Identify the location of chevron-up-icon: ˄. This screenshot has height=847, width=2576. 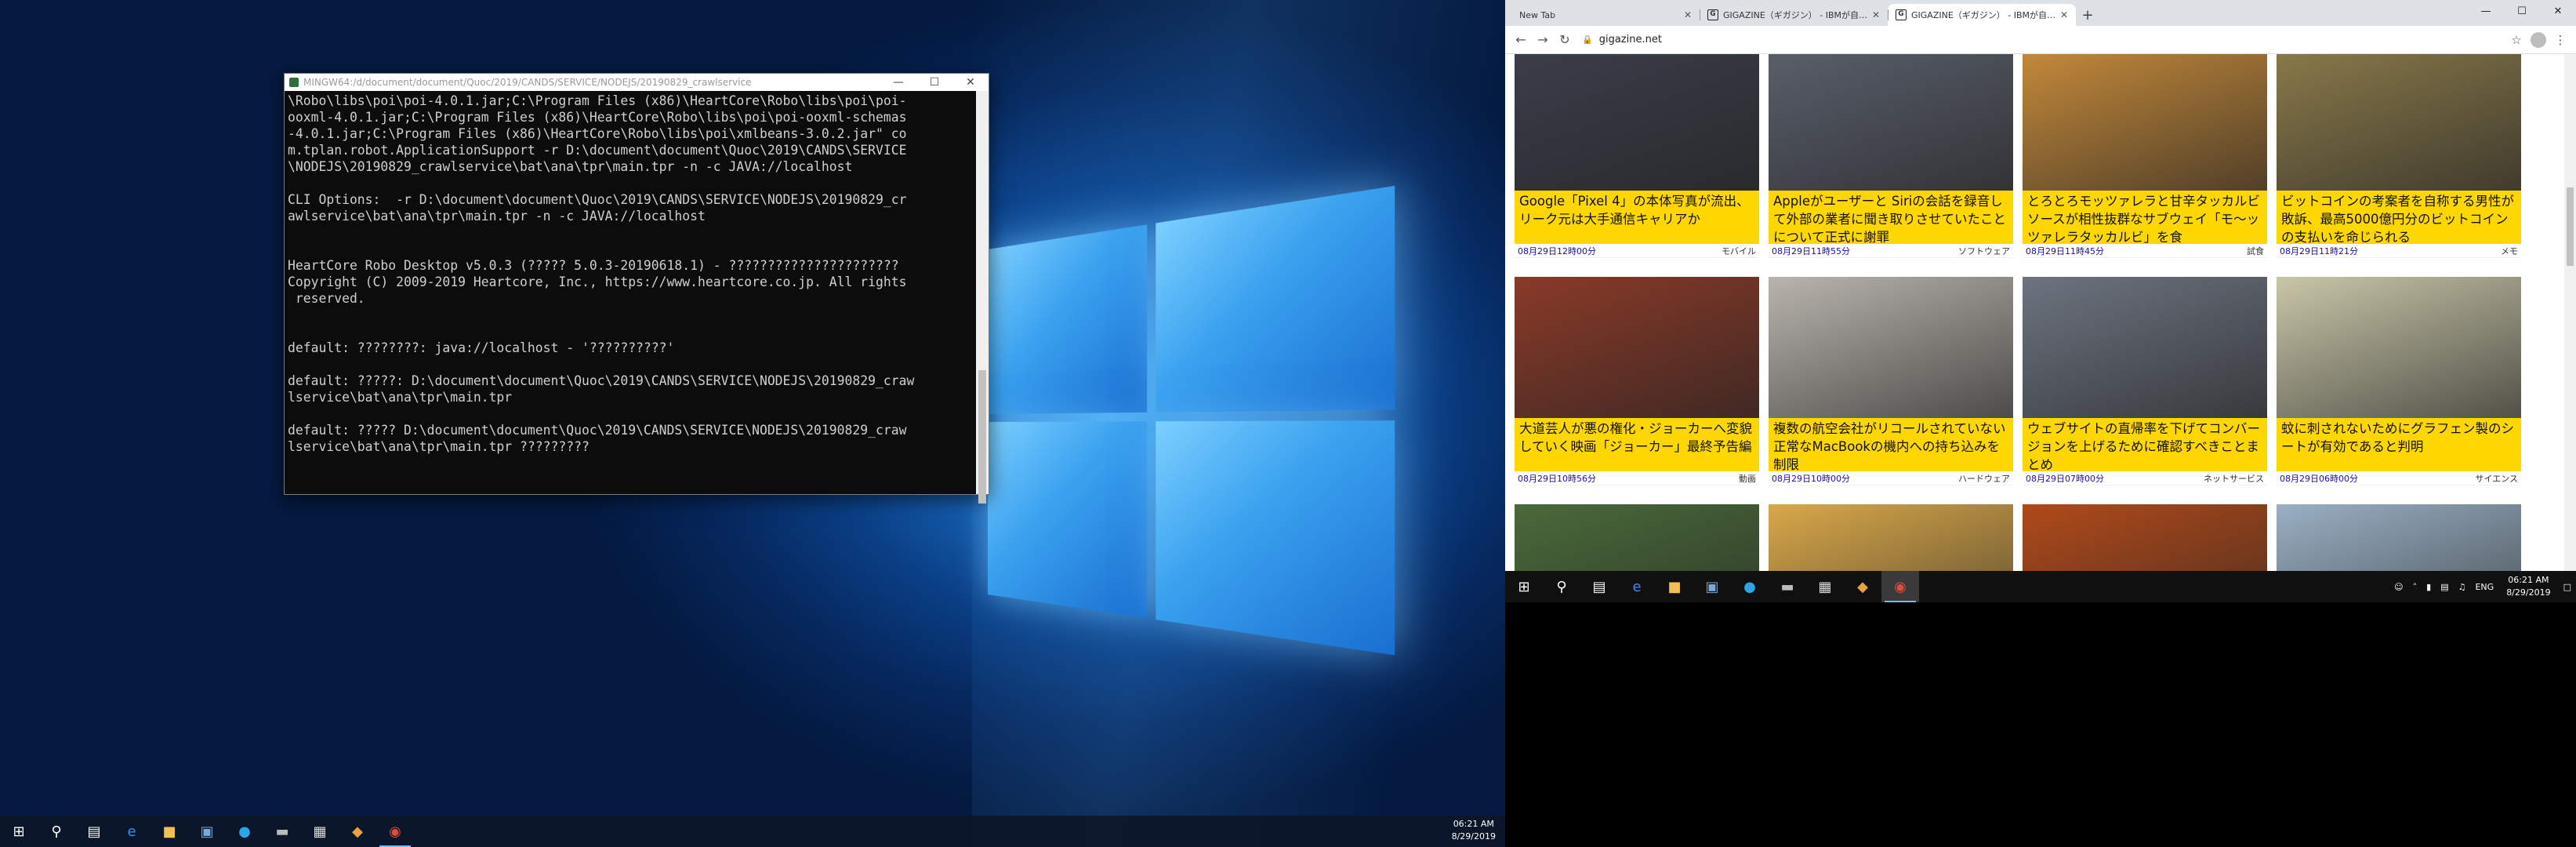
(2415, 587).